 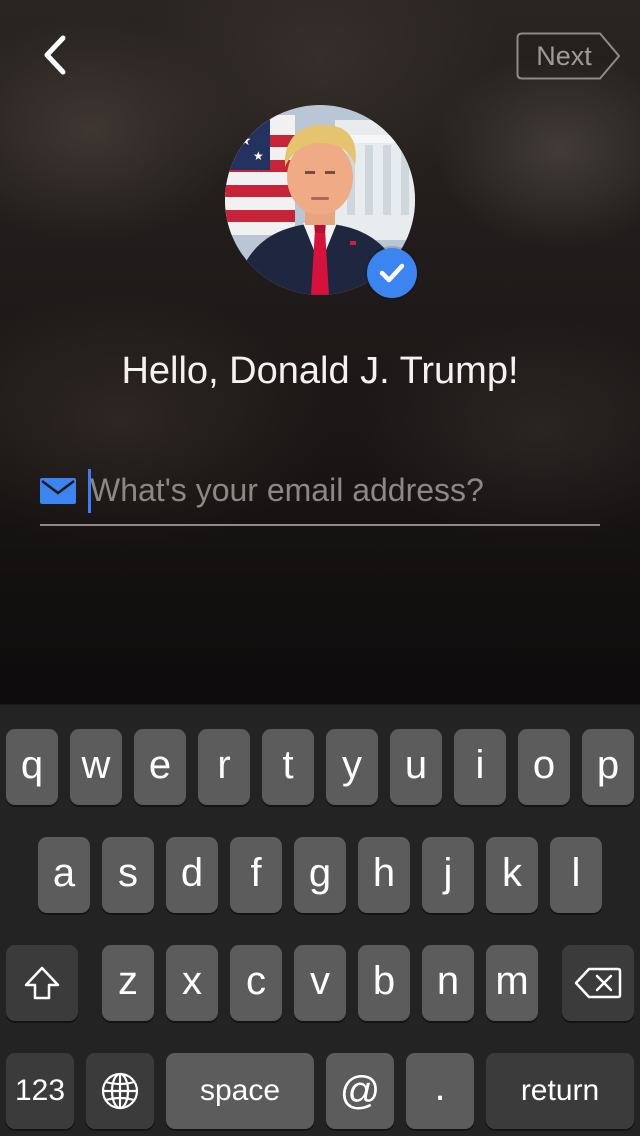 I want to click on key-t: t, so click(x=288, y=767).